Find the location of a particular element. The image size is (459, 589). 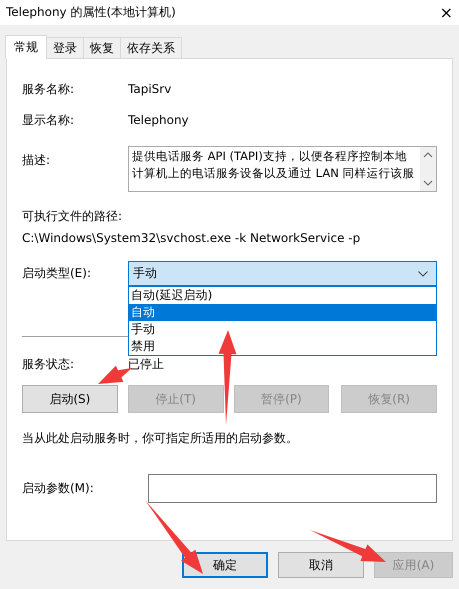

tab: 常规 is located at coordinates (26, 47).